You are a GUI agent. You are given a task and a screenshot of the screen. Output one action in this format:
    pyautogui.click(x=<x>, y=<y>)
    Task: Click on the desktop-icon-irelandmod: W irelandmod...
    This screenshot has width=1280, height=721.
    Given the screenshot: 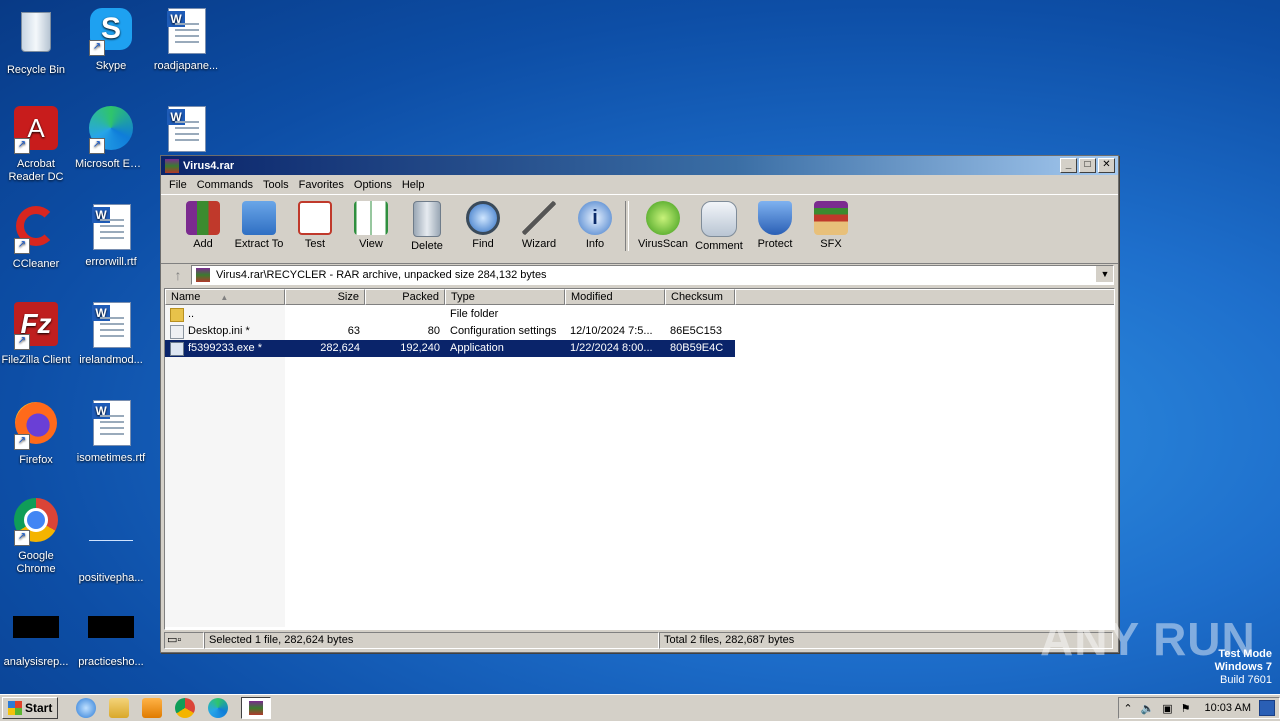 What is the action you would take?
    pyautogui.click(x=111, y=334)
    